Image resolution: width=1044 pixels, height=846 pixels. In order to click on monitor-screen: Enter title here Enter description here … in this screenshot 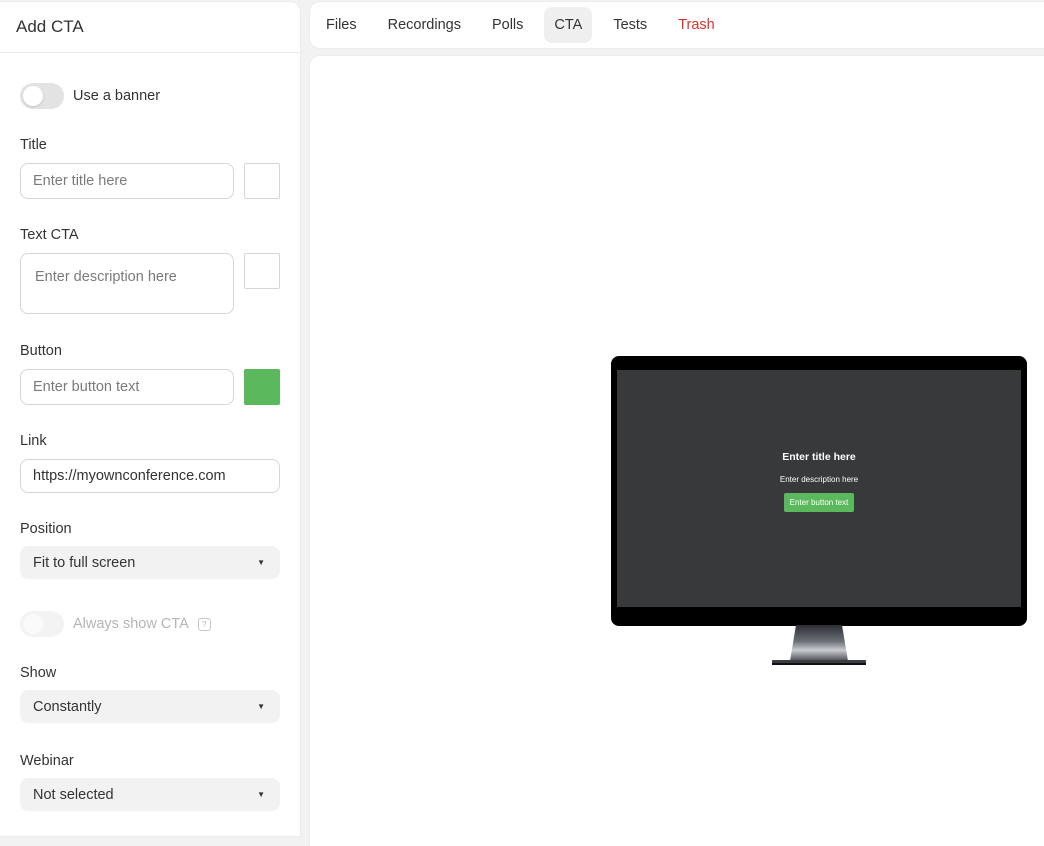, I will do `click(819, 488)`.